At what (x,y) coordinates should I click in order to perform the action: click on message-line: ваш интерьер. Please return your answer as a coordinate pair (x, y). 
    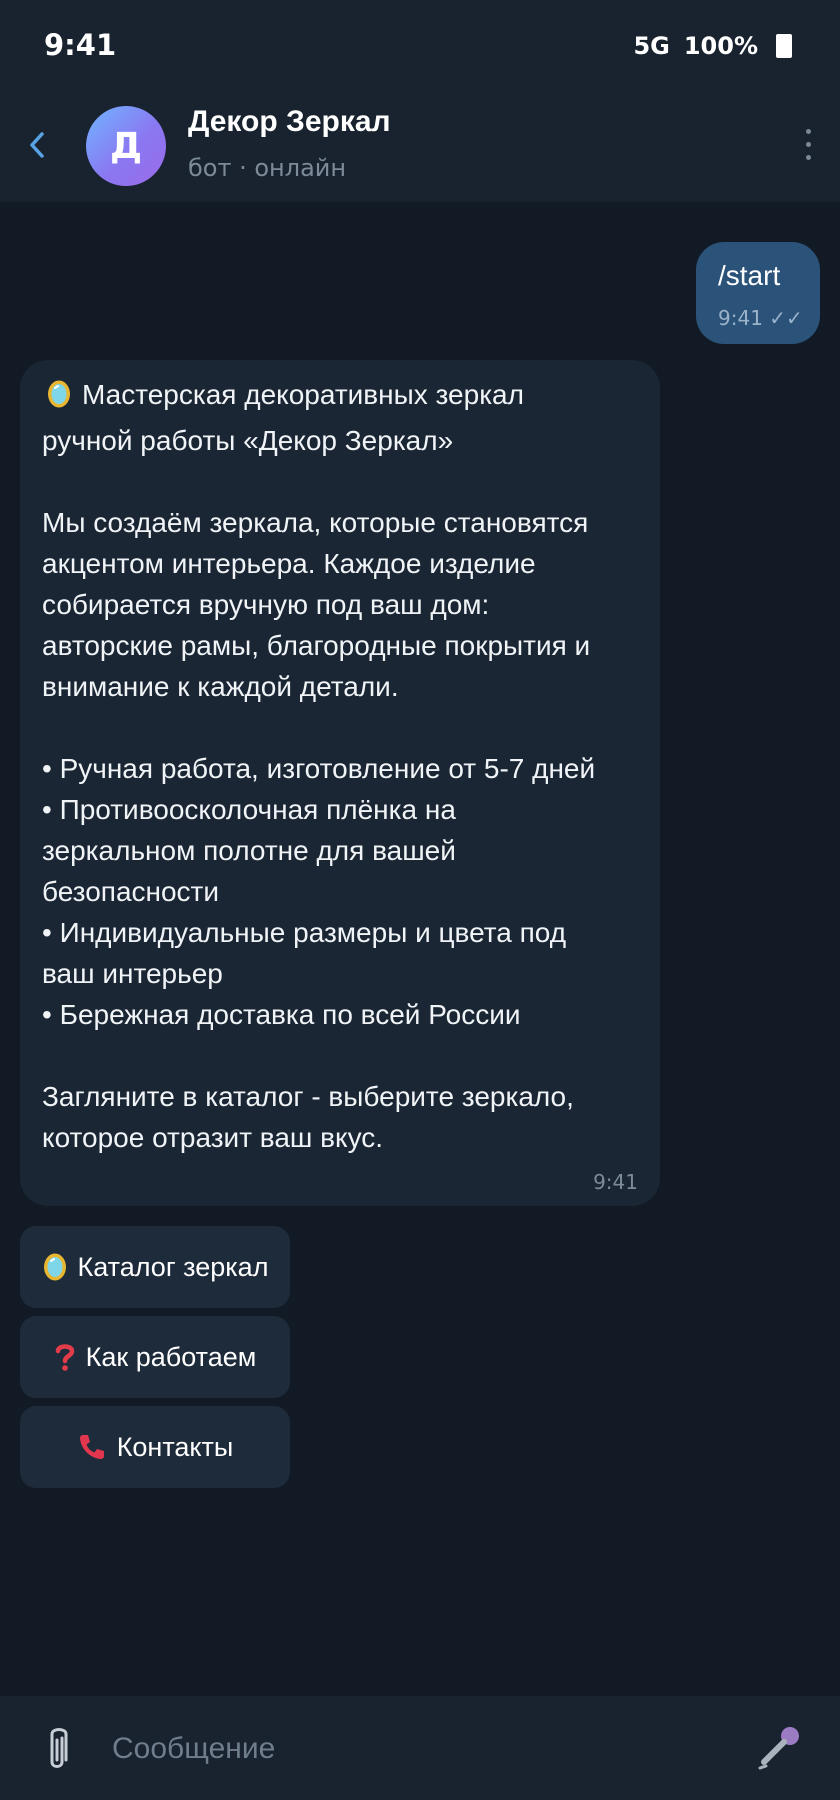
    Looking at the image, I should click on (132, 973).